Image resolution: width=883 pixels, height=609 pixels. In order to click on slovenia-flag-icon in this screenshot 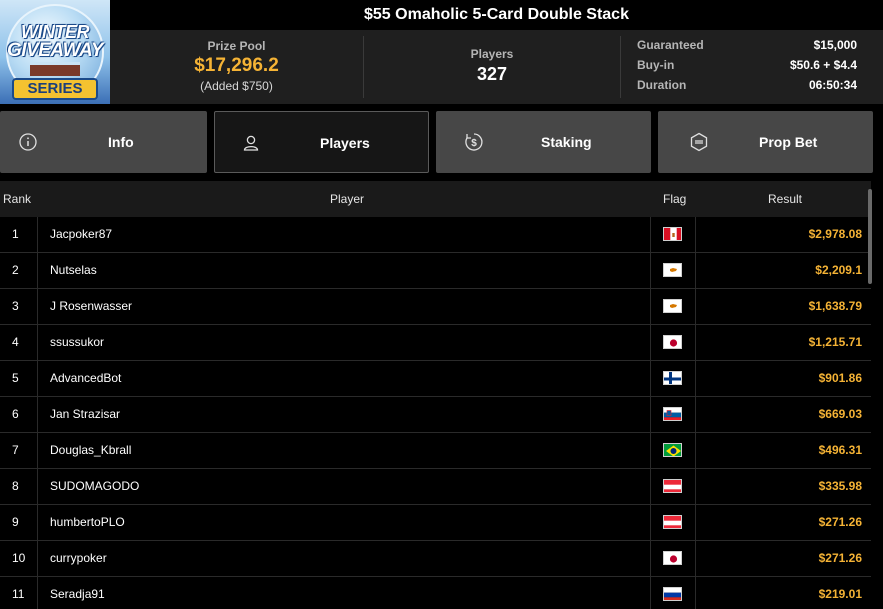, I will do `click(672, 414)`.